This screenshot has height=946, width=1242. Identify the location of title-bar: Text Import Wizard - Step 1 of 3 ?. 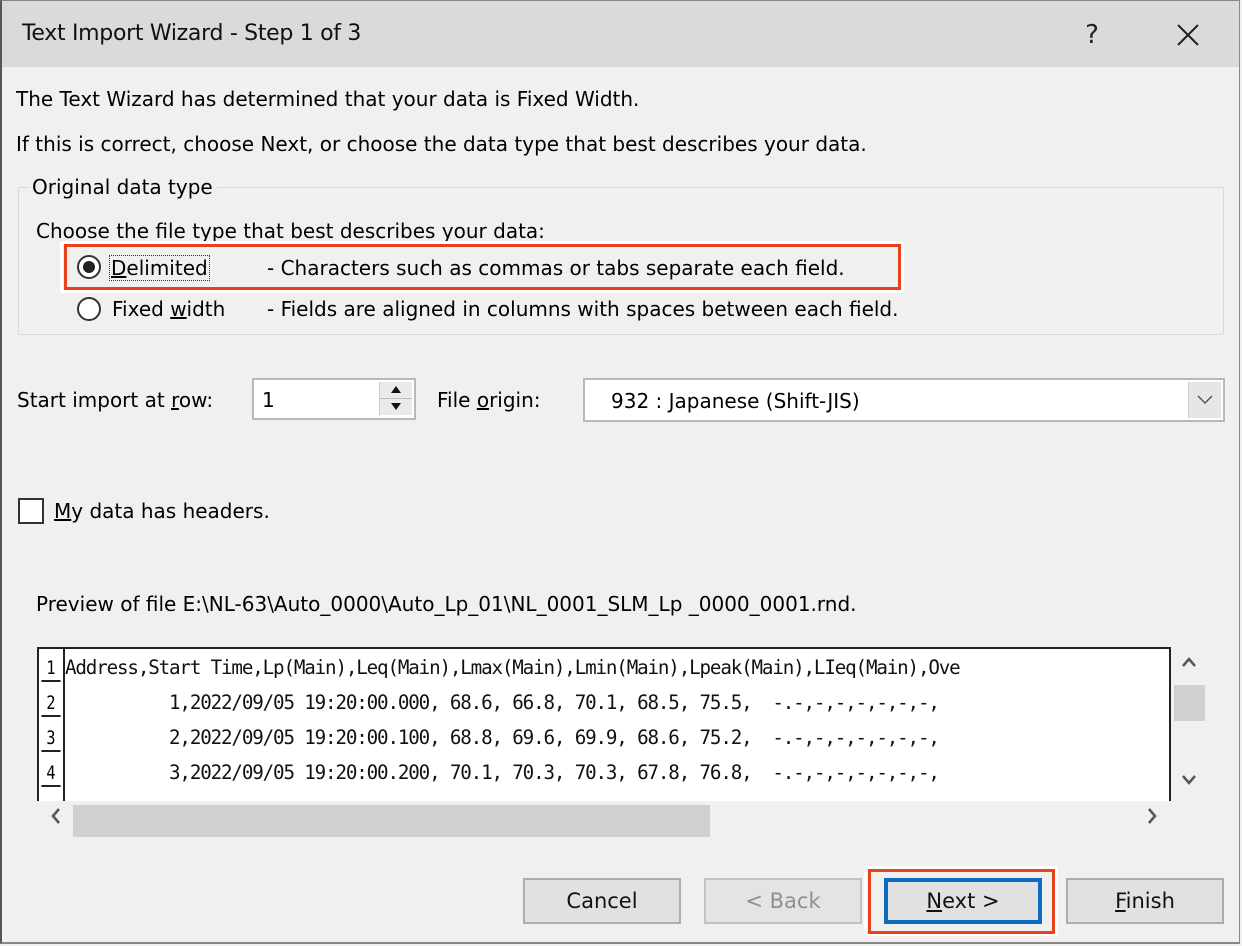
(620, 34).